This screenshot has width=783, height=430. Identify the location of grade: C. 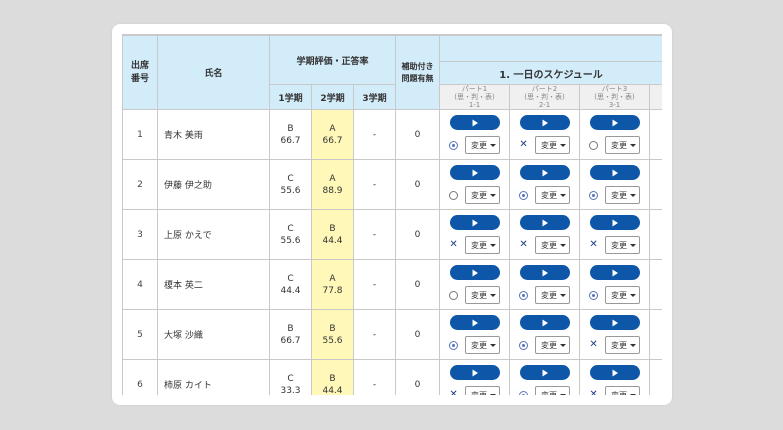
(290, 278).